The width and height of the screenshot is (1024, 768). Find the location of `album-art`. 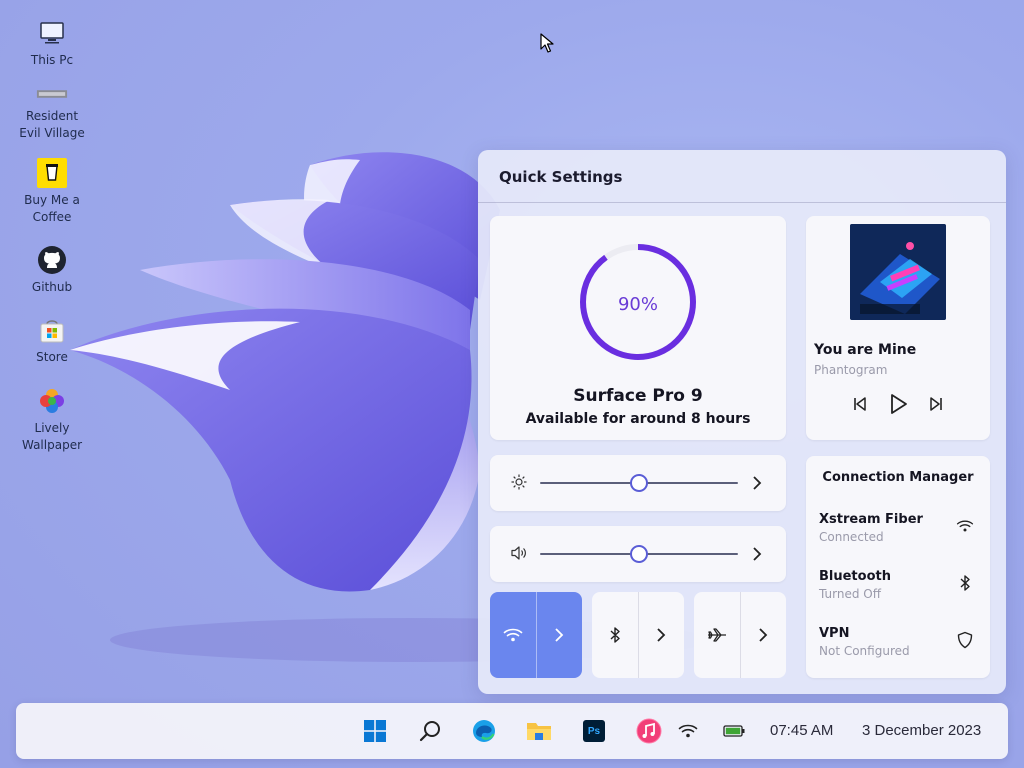

album-art is located at coordinates (898, 272).